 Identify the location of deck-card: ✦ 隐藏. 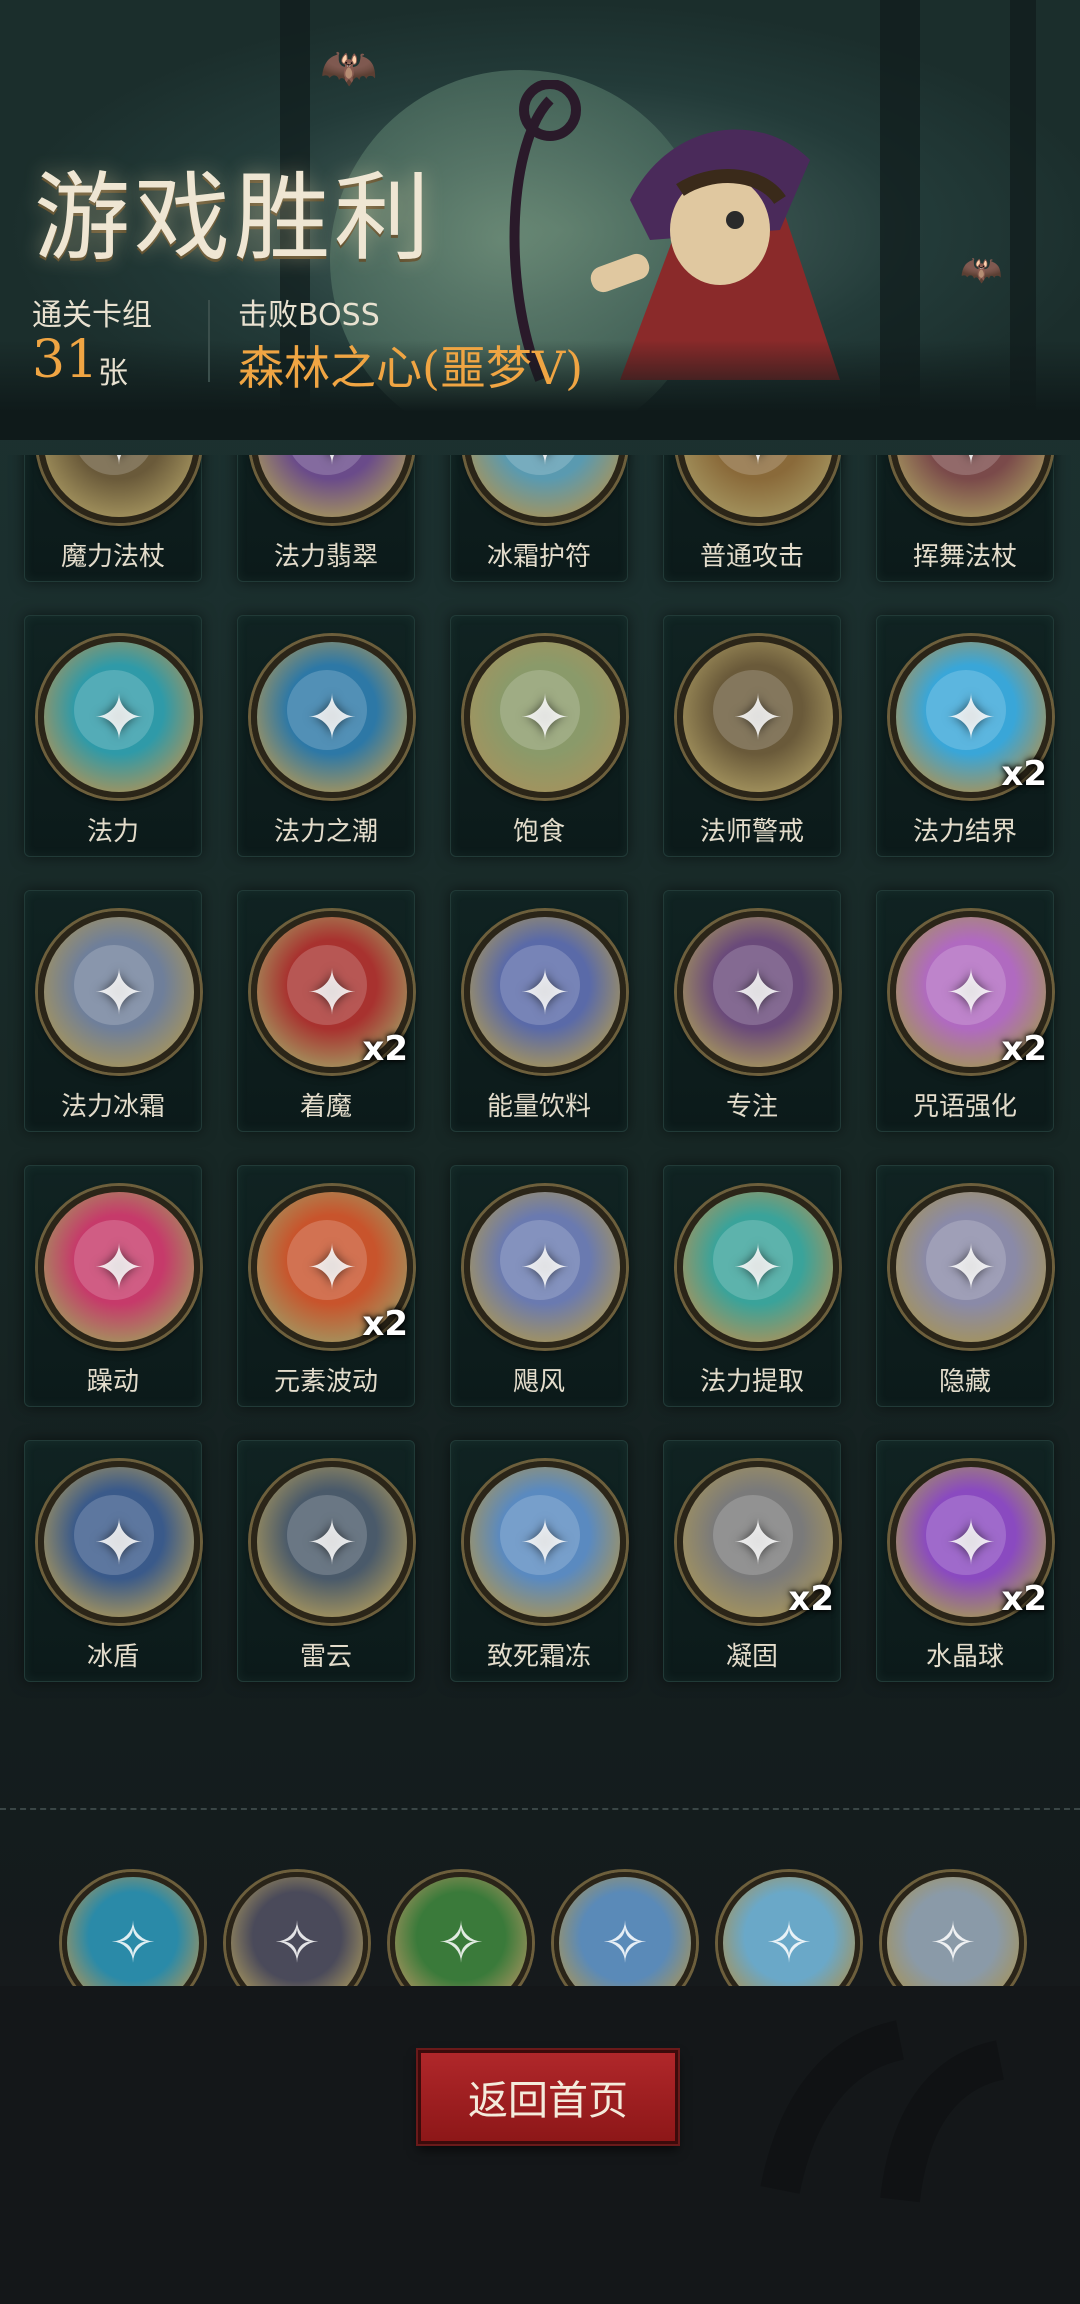
(965, 1286).